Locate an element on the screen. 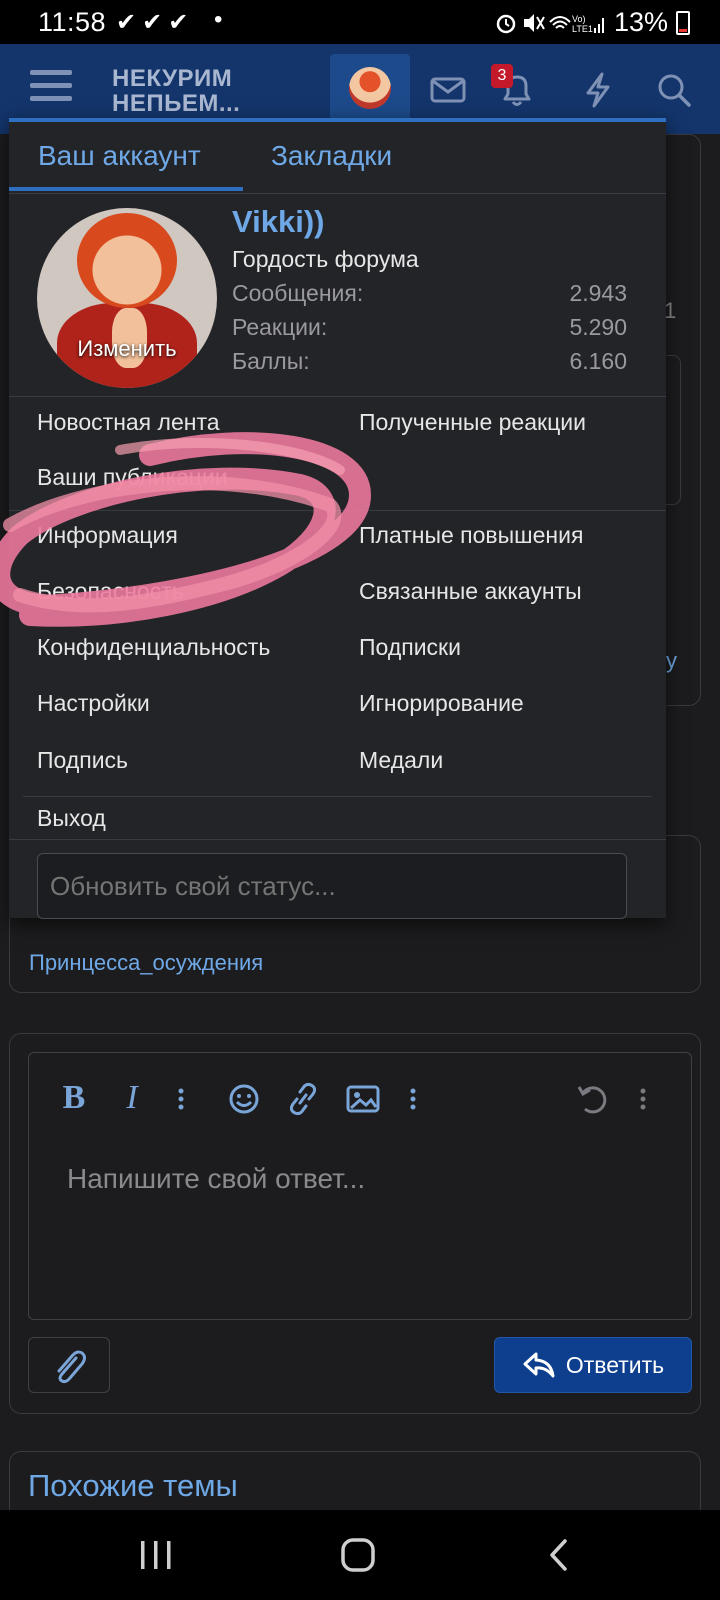 This screenshot has width=720, height=1600. stat-label: Реакции: is located at coordinates (280, 327).